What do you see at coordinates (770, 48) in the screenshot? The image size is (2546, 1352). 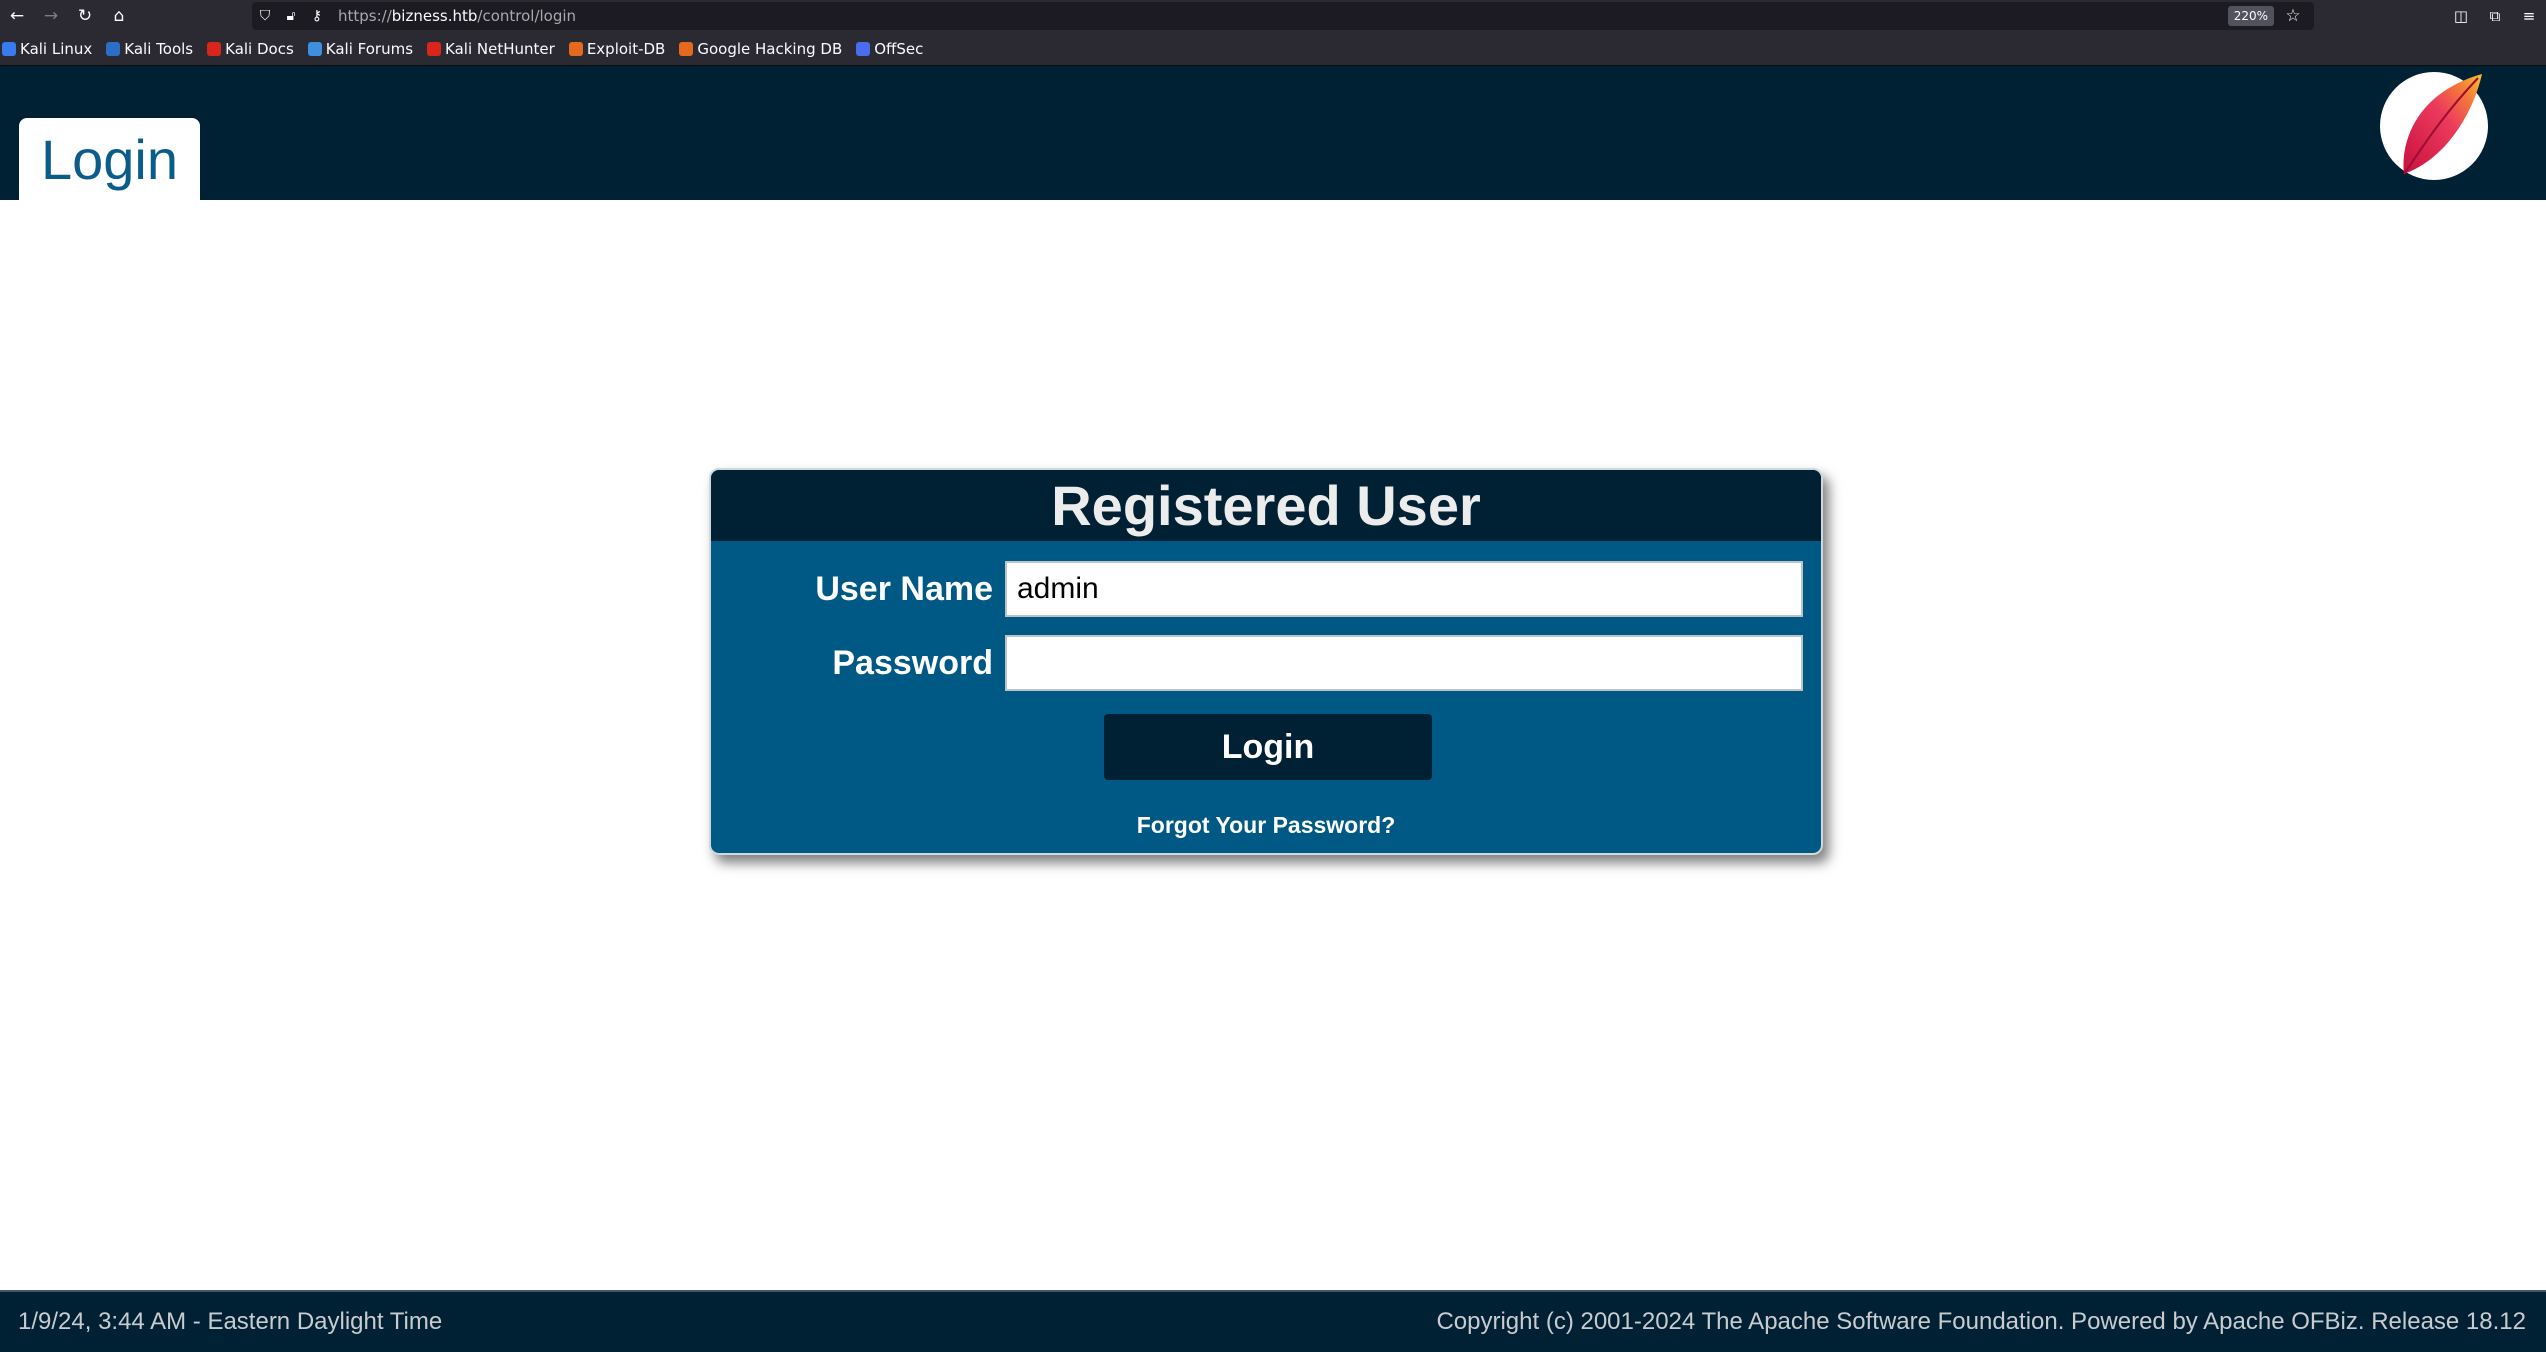 I see `bookmark-label: Google Hacking DB` at bounding box center [770, 48].